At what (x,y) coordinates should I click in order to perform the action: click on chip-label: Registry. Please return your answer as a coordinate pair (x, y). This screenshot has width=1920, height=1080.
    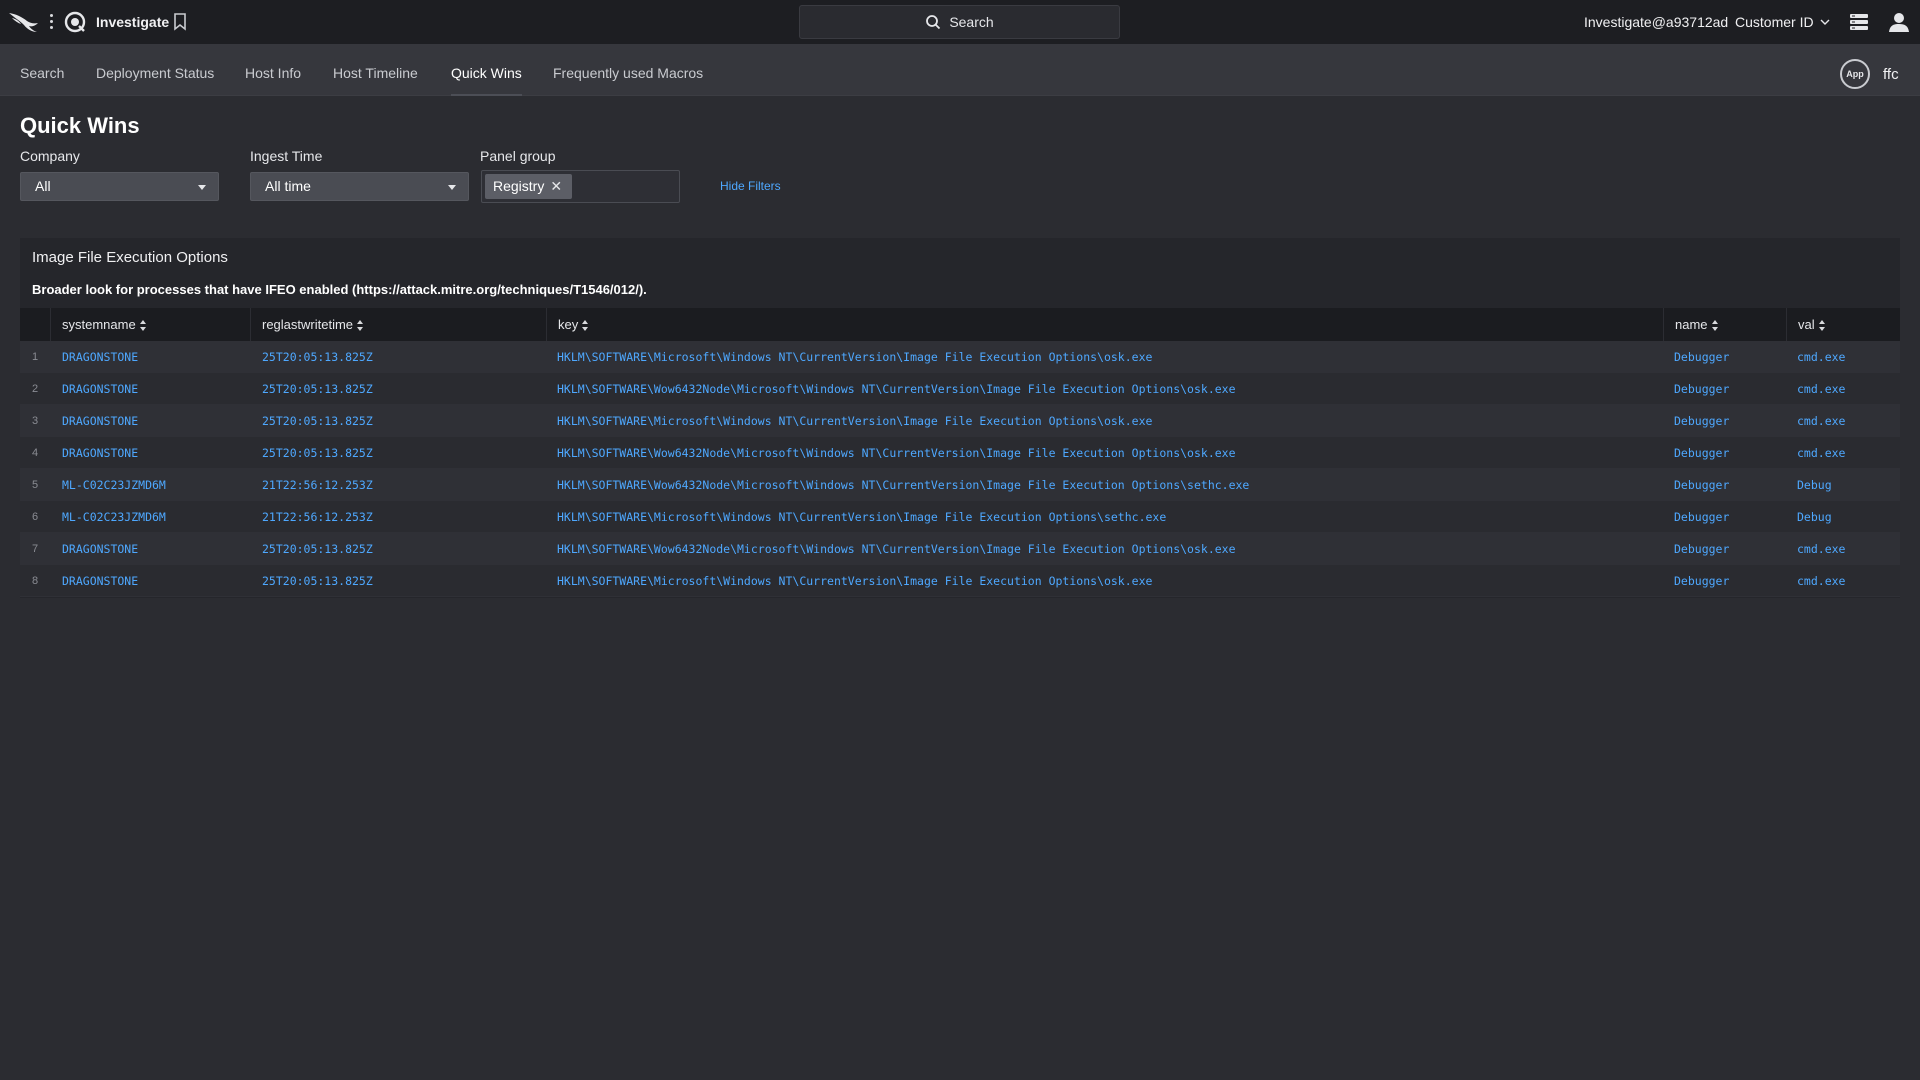
    Looking at the image, I should click on (519, 186).